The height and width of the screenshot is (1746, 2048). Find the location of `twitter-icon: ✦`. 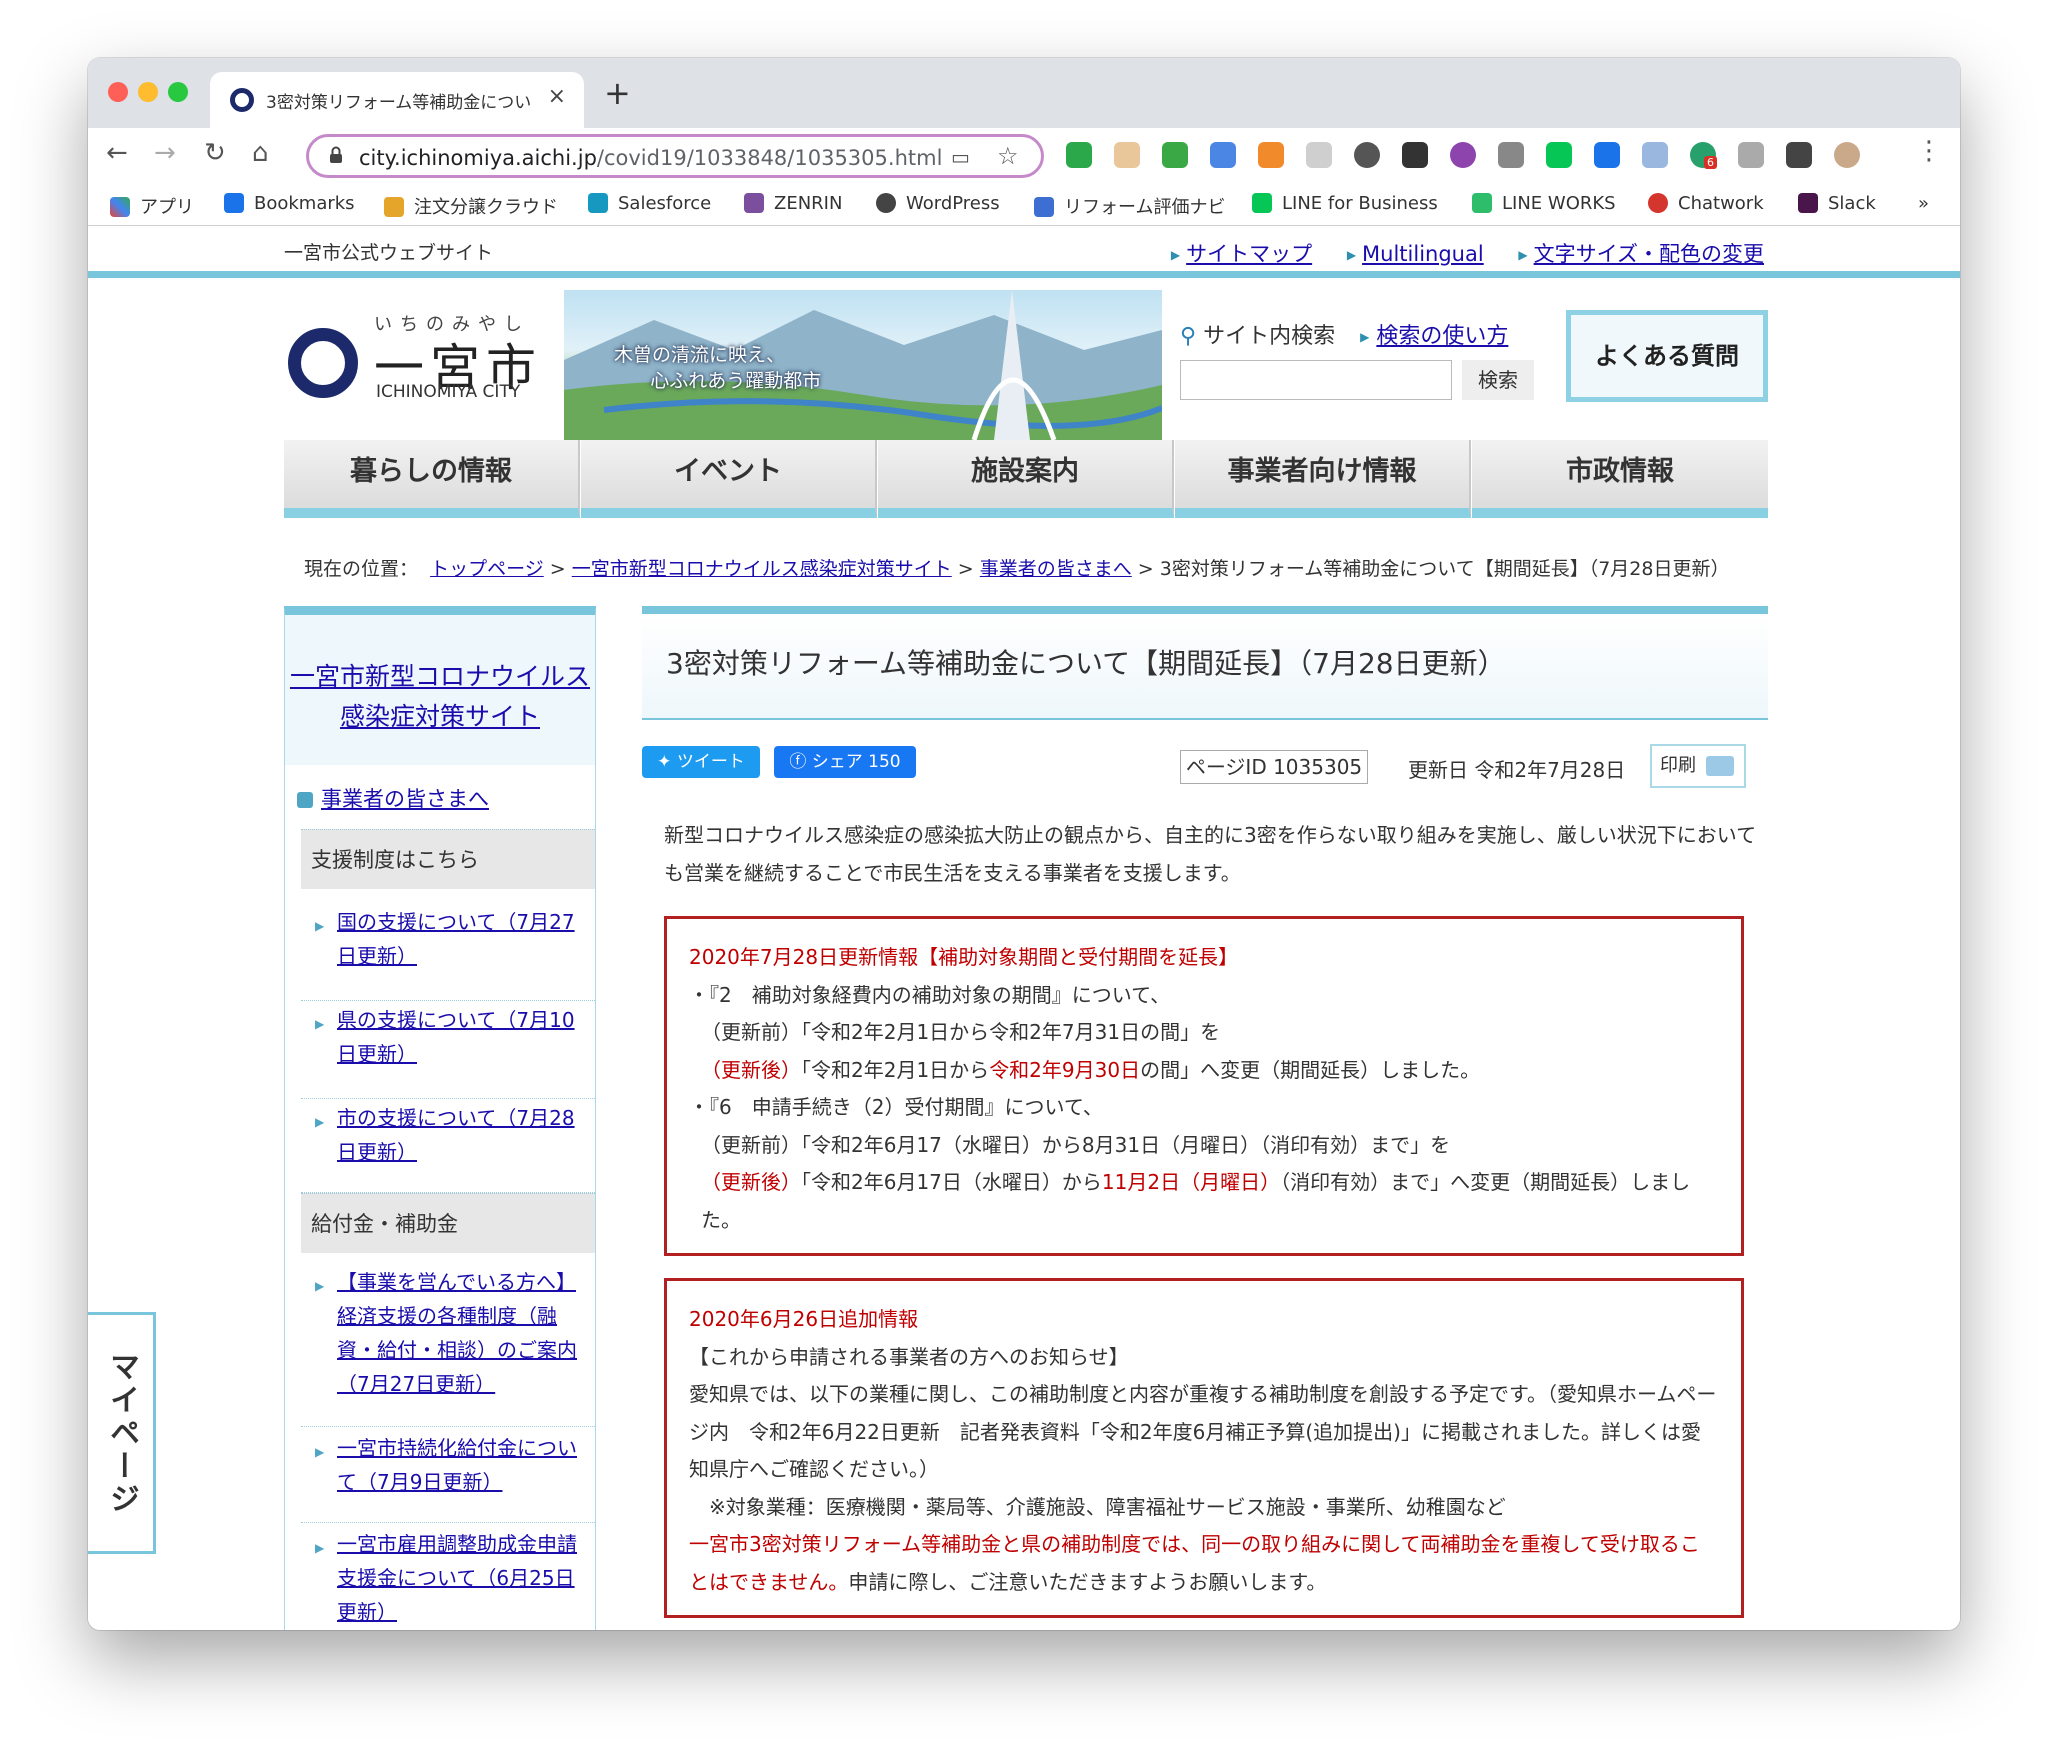

twitter-icon: ✦ is located at coordinates (664, 762).